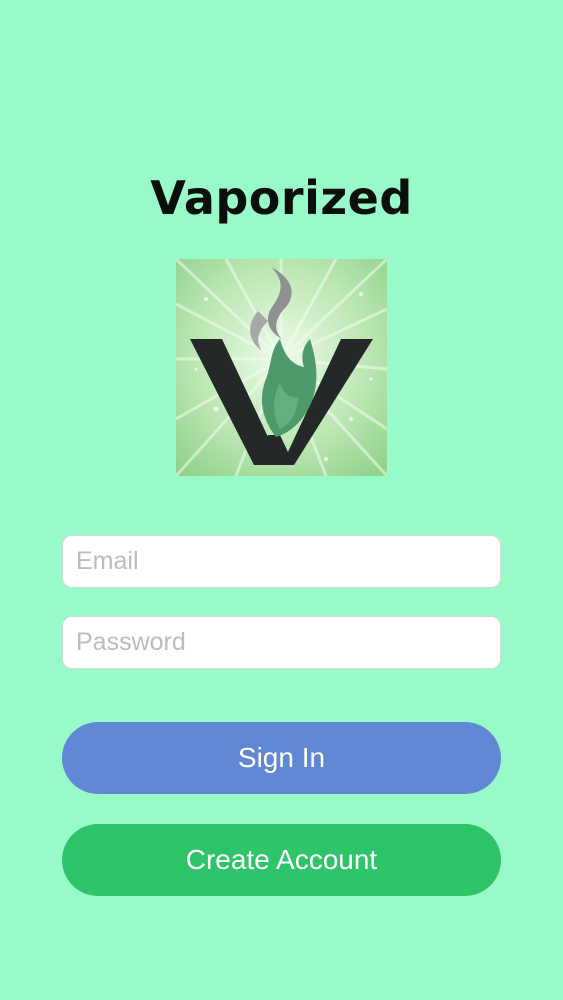 The width and height of the screenshot is (563, 1000). I want to click on app-title: Vaporized, so click(281, 198).